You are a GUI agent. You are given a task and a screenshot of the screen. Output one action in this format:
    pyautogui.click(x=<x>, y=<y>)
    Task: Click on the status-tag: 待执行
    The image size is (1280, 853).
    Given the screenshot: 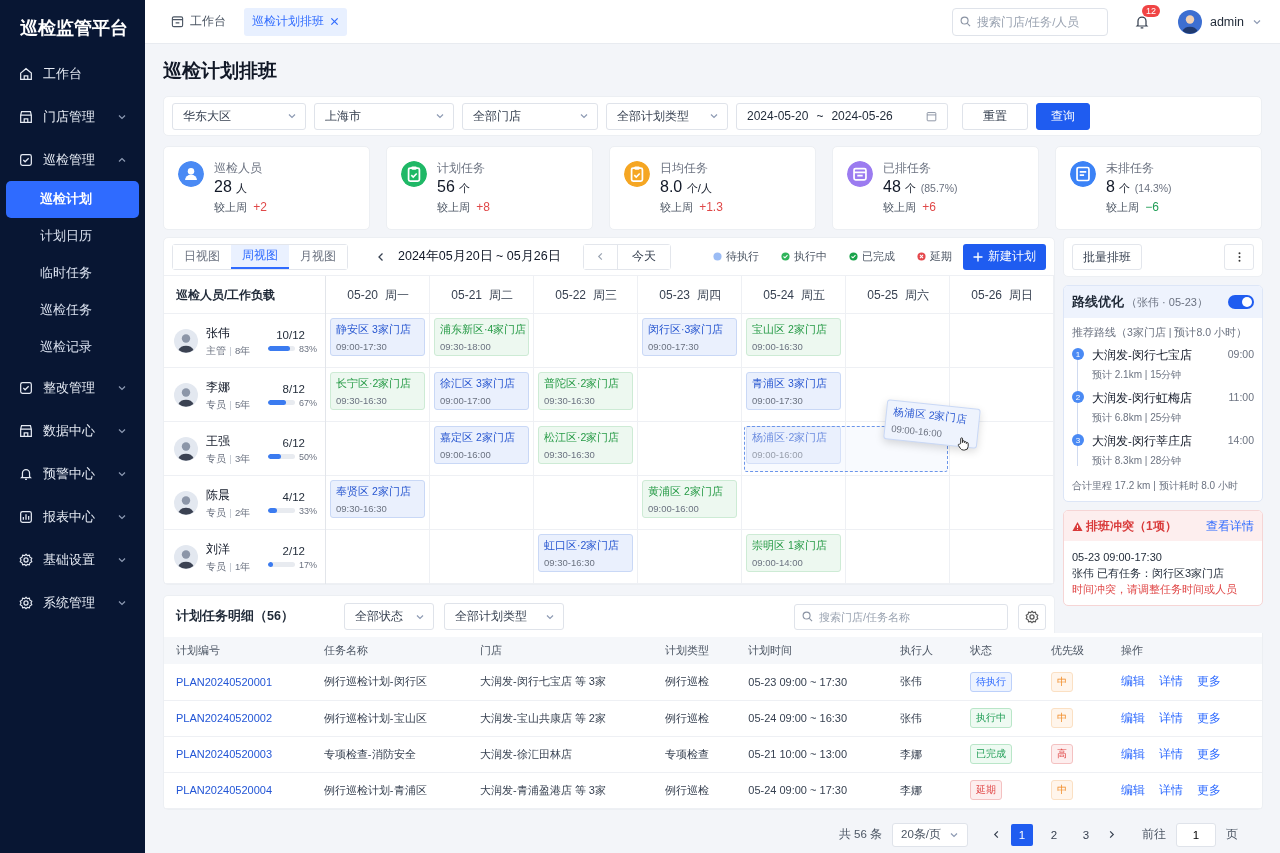 What is the action you would take?
    pyautogui.click(x=990, y=681)
    